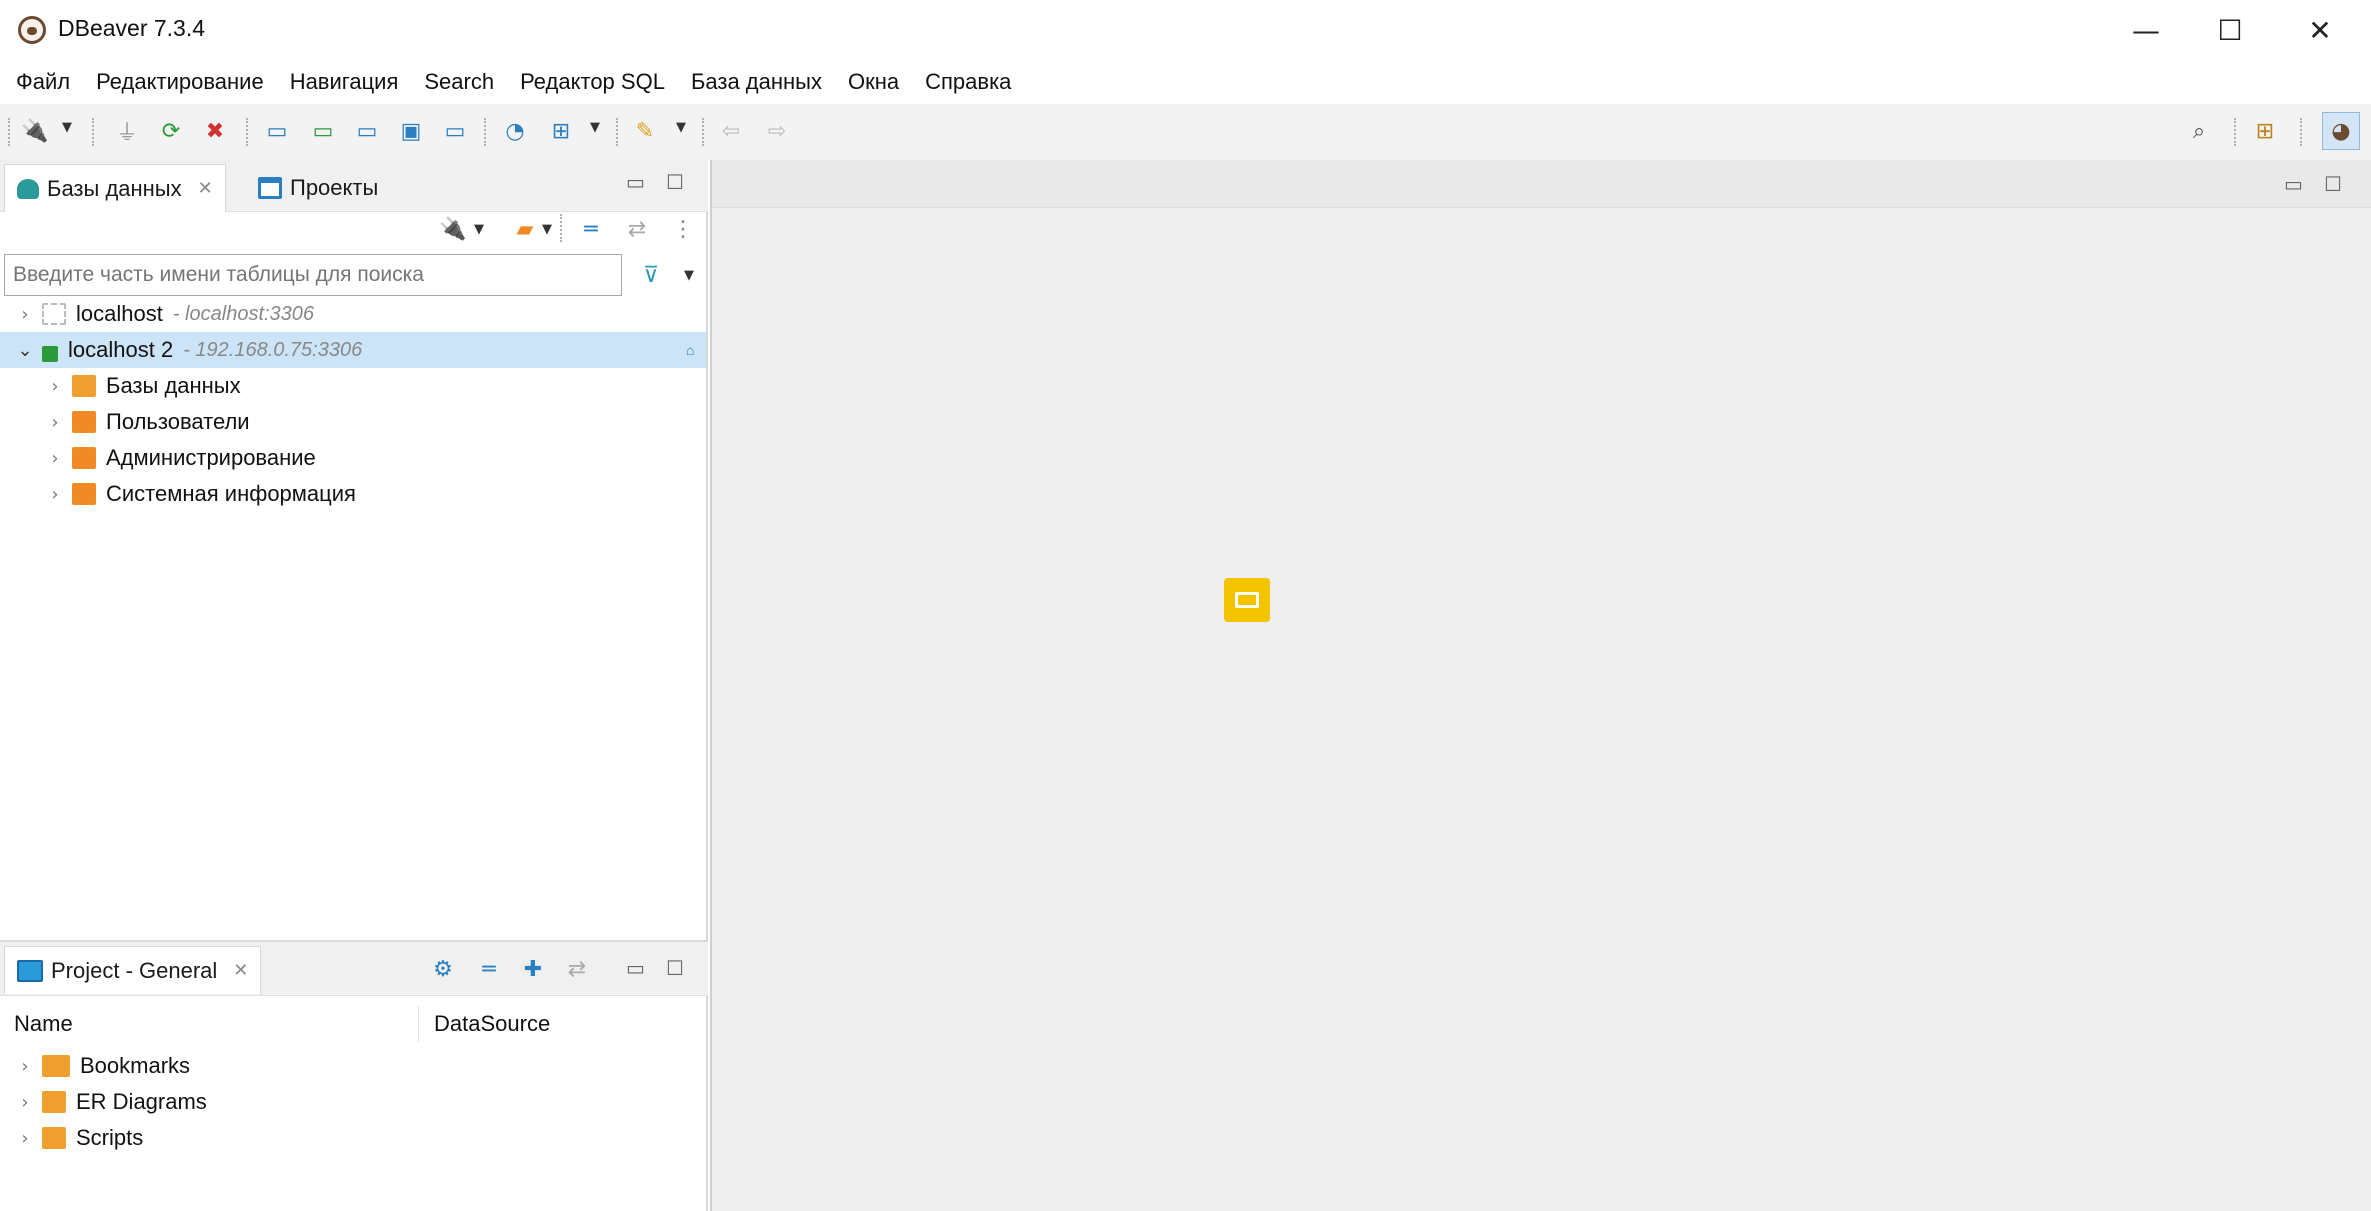 This screenshot has width=2371, height=1211. Describe the element at coordinates (492, 1024) in the screenshot. I see `column-header-datasource: DataSource` at that location.